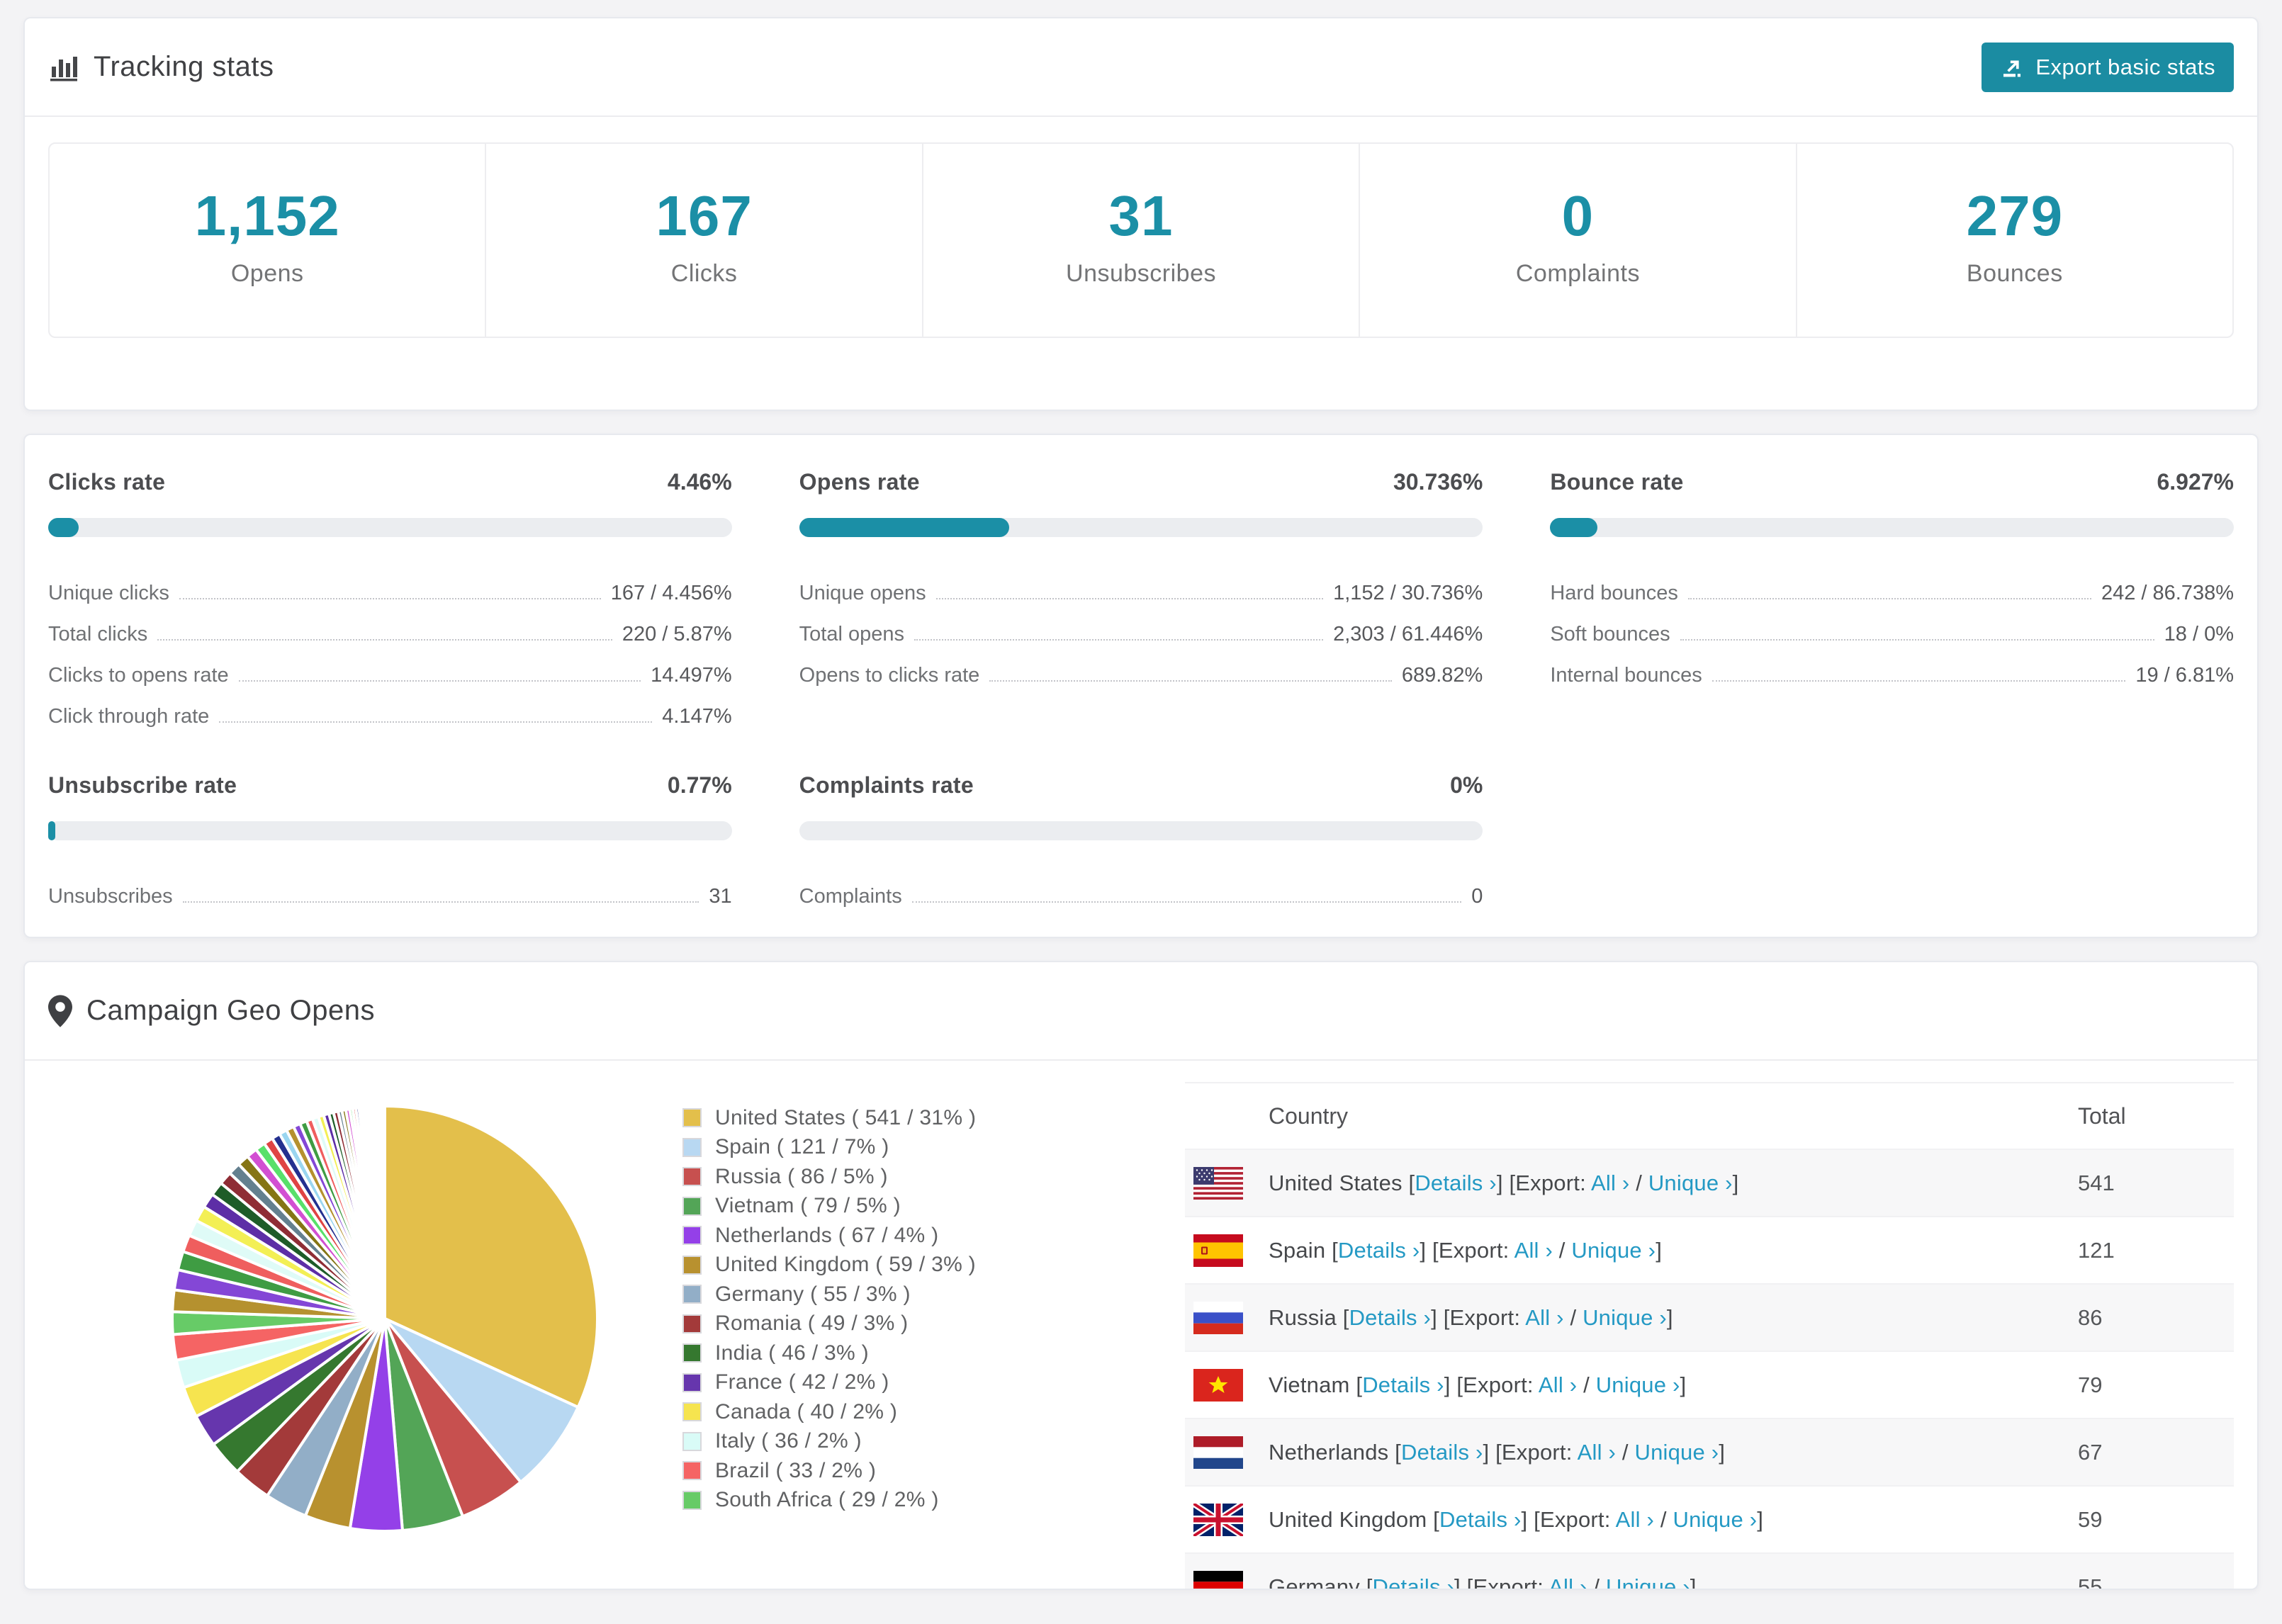 The height and width of the screenshot is (1624, 2282). I want to click on gb-flag-icon, so click(1218, 1520).